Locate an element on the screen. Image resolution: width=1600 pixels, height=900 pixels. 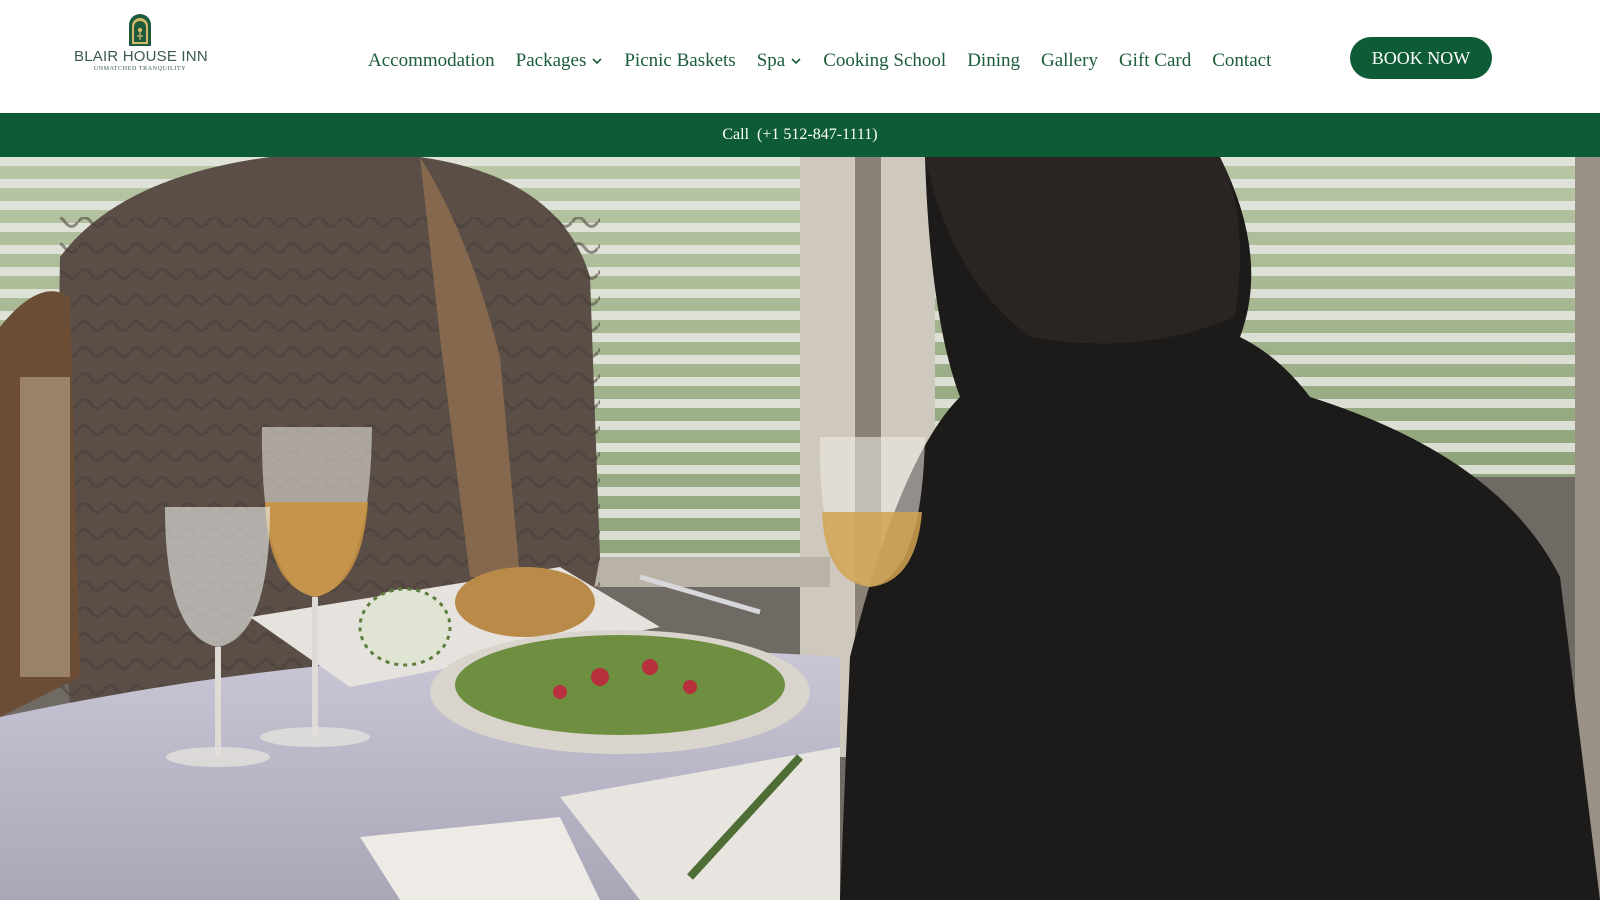
nav-item-contact: Contact is located at coordinates (1241, 61).